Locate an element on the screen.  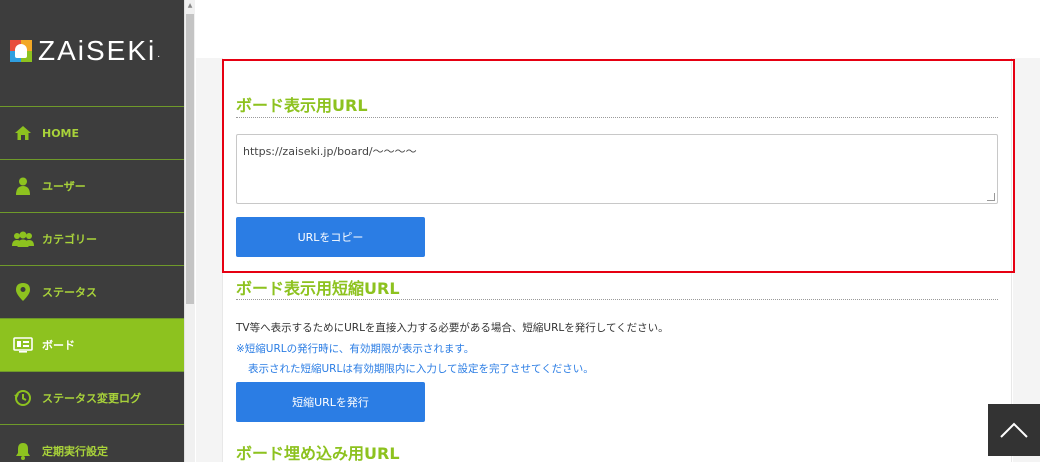
back-to-top-button is located at coordinates (1014, 430).